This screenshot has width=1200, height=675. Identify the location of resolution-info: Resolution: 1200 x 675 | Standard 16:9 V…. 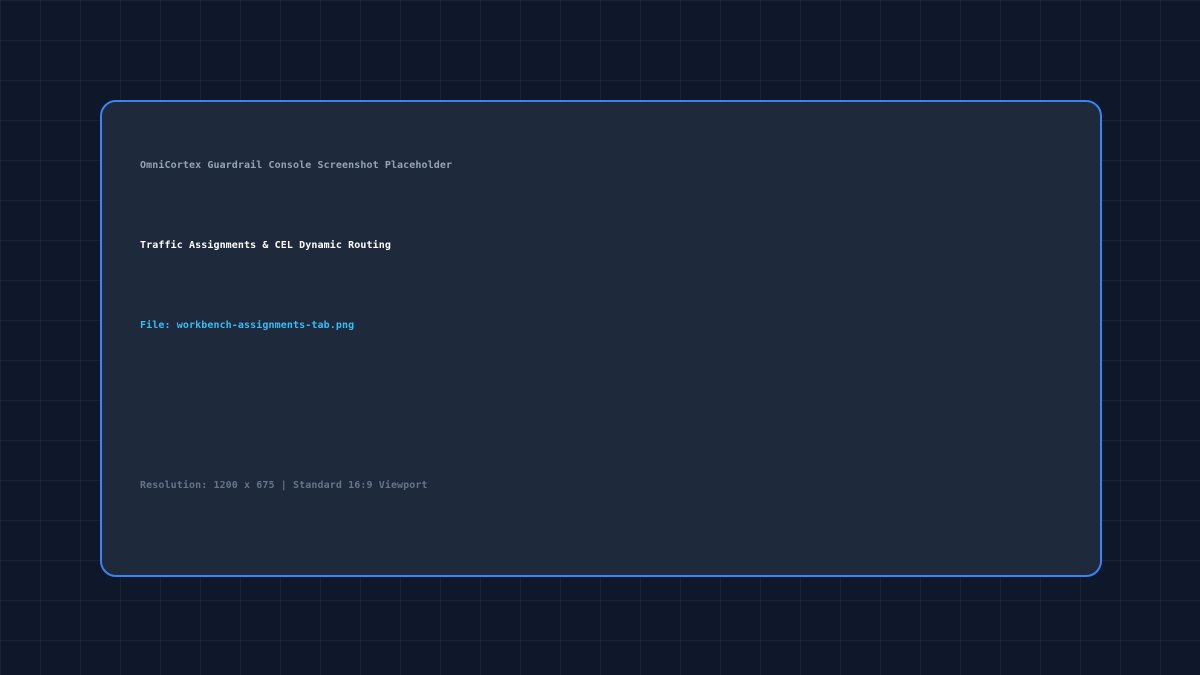
(284, 485).